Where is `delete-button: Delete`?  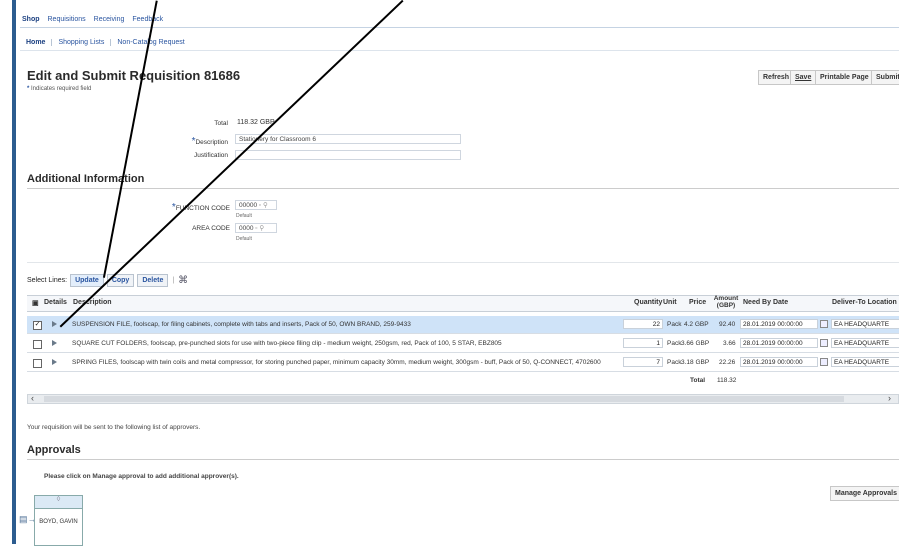 delete-button: Delete is located at coordinates (153, 280).